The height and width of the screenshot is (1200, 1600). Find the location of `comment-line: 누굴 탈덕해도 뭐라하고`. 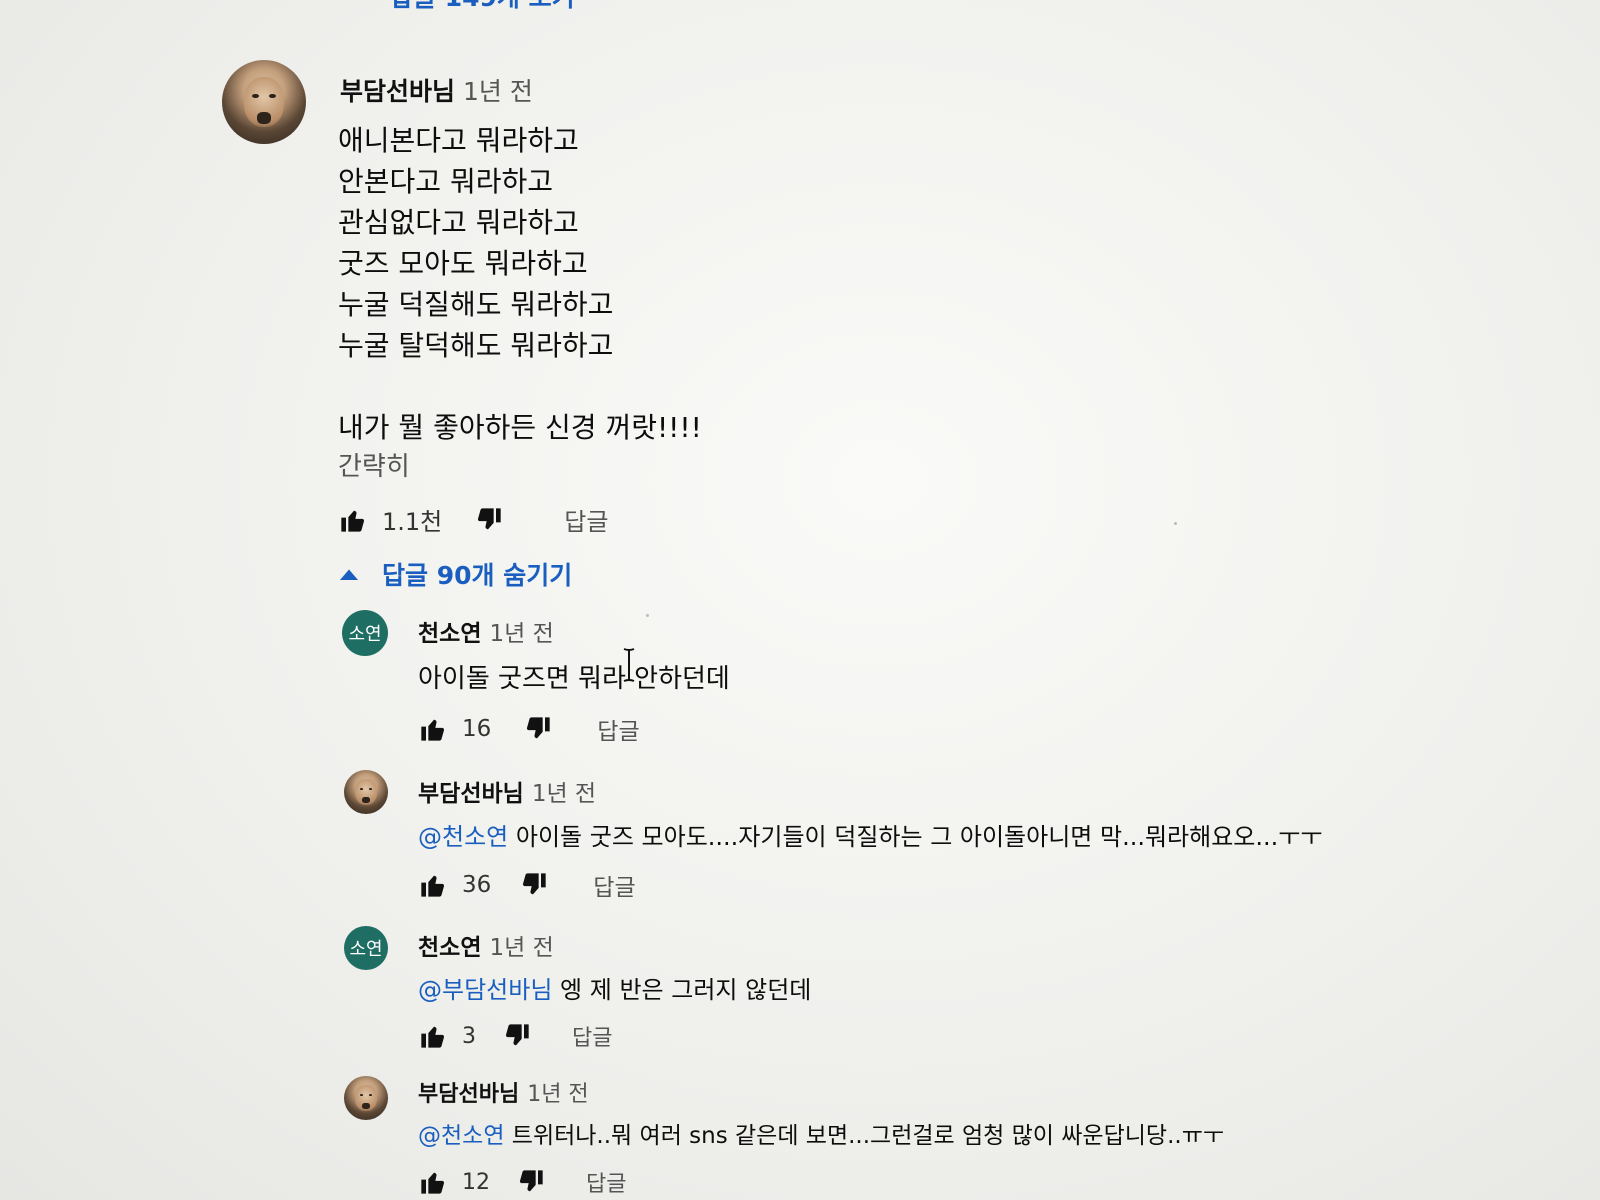

comment-line: 누굴 탈덕해도 뭐라하고 is located at coordinates (476, 345).